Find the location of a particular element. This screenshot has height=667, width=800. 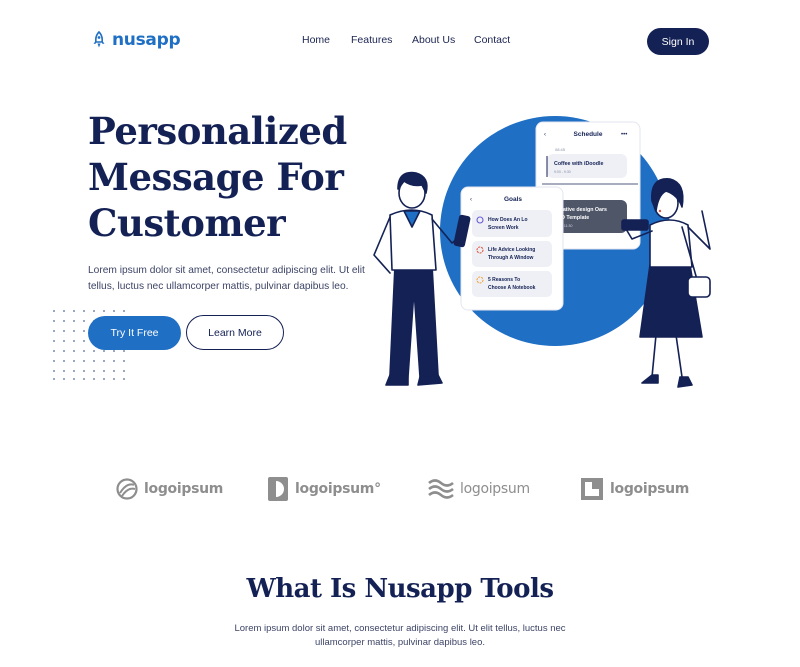

goals-title: Goals is located at coordinates (513, 199).